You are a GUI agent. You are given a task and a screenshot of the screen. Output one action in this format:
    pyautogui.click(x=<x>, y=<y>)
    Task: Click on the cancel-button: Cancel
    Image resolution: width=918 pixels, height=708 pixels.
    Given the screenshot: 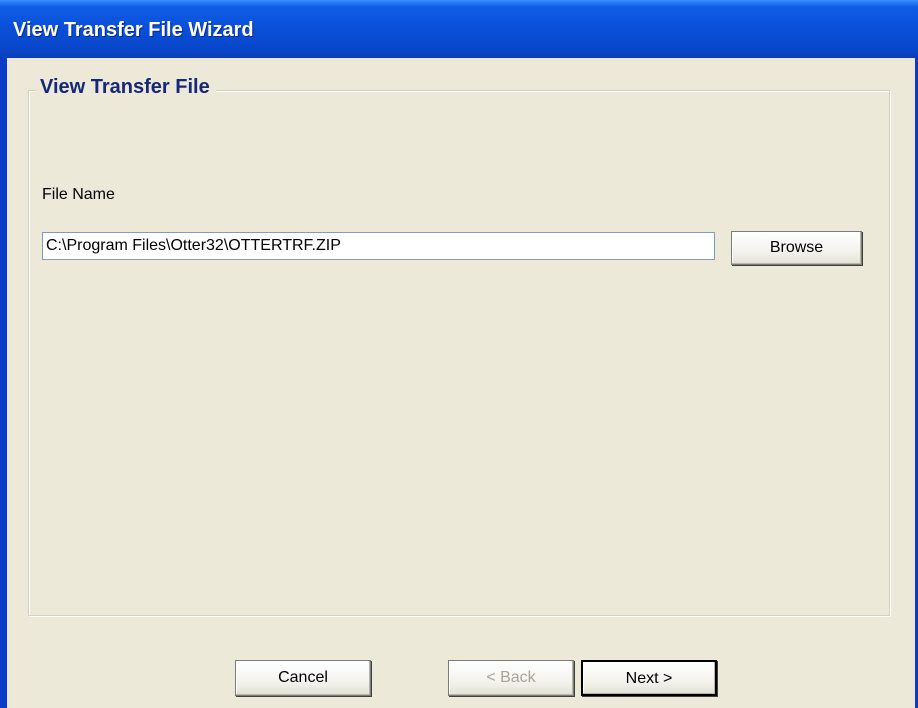 What is the action you would take?
    pyautogui.click(x=303, y=678)
    